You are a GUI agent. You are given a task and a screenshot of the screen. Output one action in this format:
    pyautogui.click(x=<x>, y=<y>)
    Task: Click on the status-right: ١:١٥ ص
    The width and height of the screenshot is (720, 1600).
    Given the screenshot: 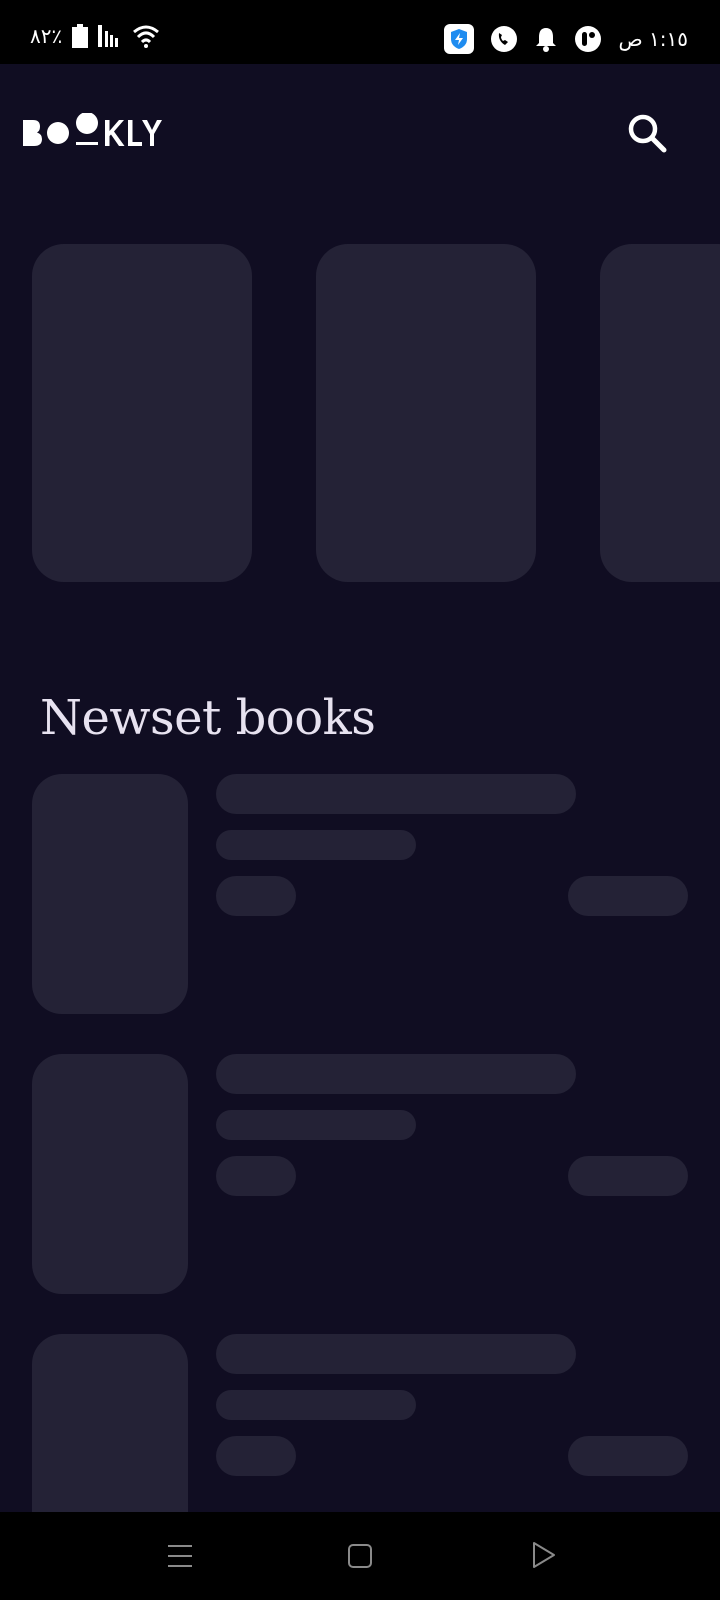 What is the action you would take?
    pyautogui.click(x=566, y=39)
    